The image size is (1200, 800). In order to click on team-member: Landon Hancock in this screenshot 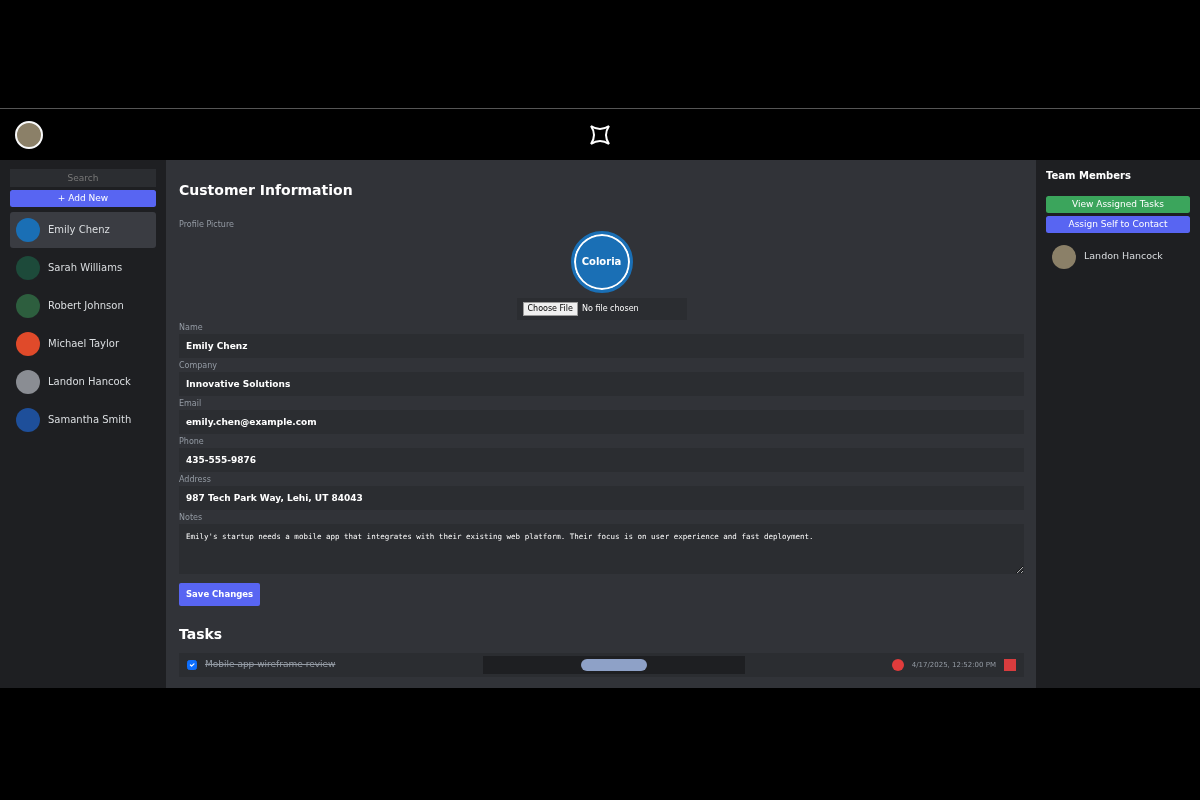, I will do `click(1118, 256)`.